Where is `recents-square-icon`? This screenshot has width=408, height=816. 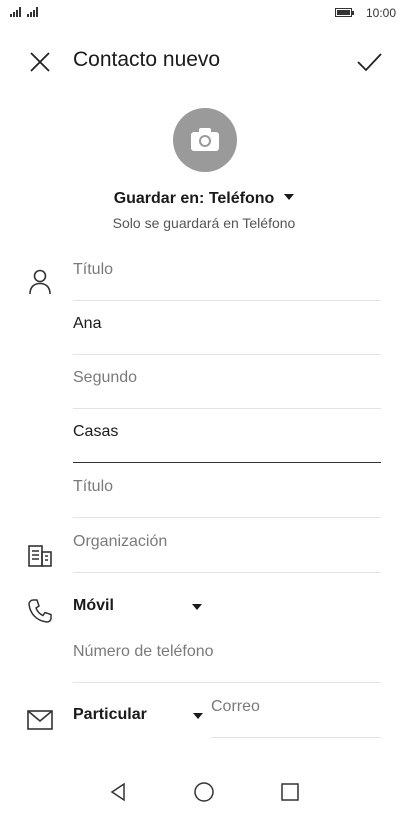
recents-square-icon is located at coordinates (290, 792).